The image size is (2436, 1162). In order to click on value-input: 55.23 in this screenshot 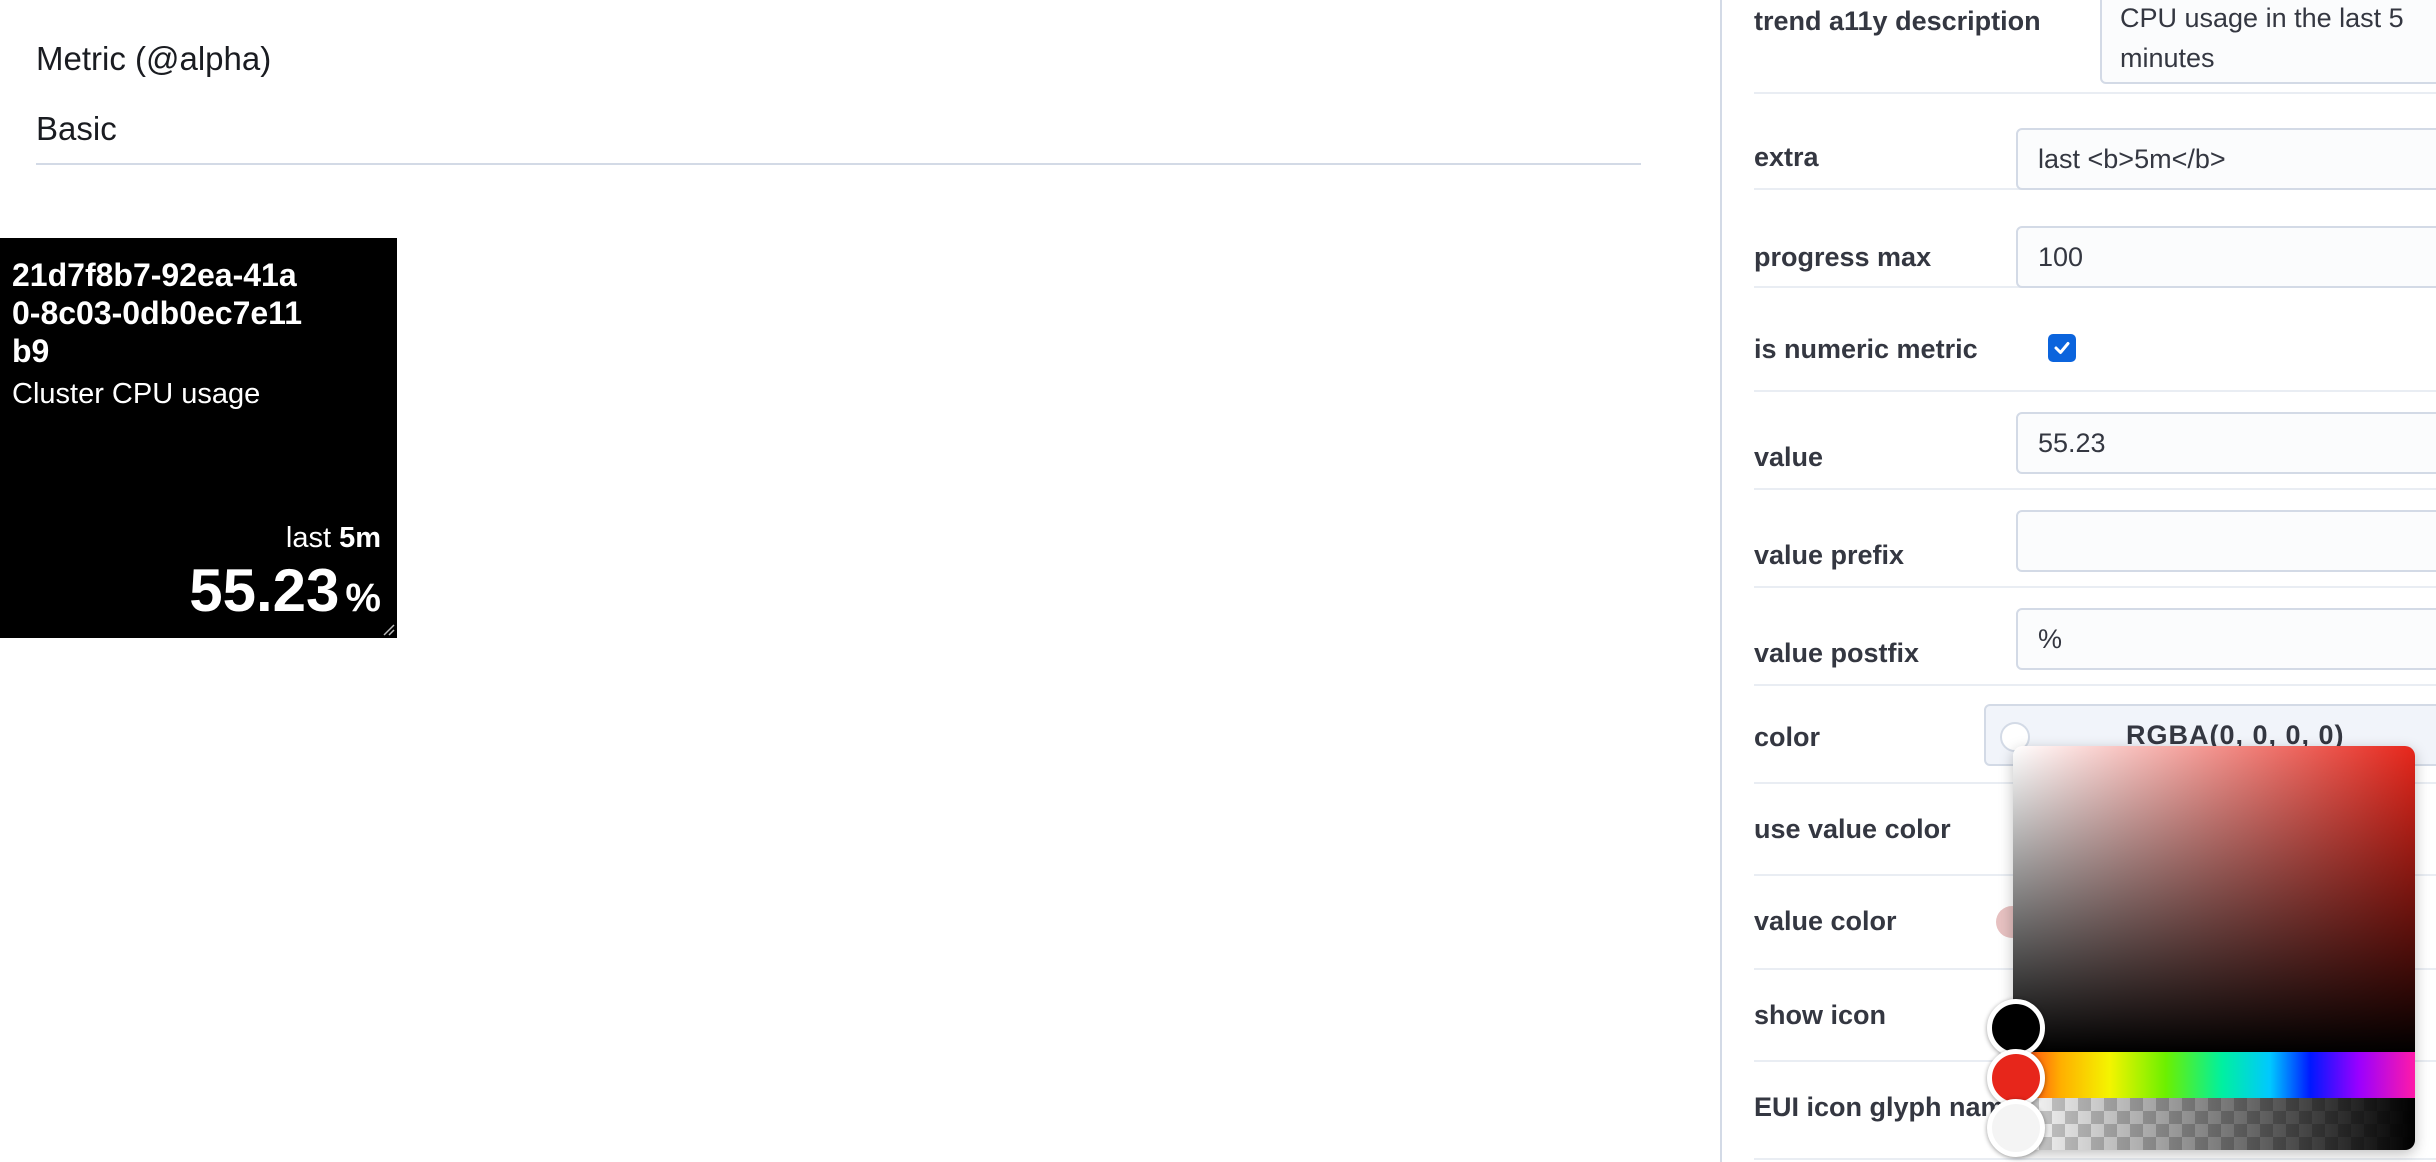, I will do `click(2226, 443)`.